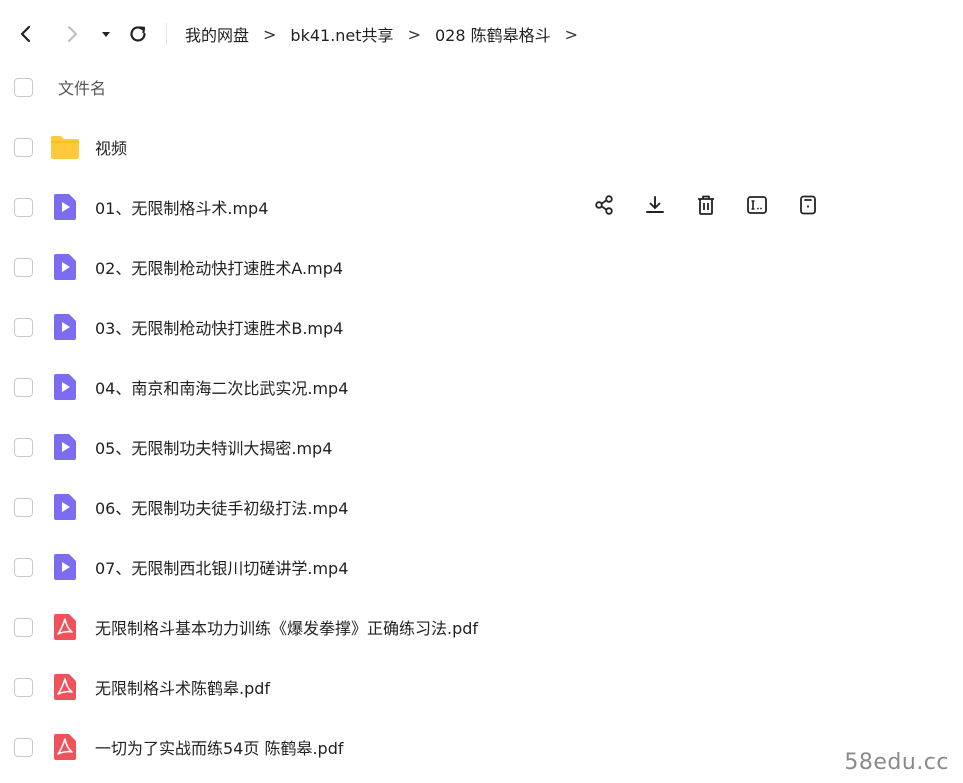  I want to click on breadcrumb-item-current: 028 陈鹤皋格斗, so click(493, 34).